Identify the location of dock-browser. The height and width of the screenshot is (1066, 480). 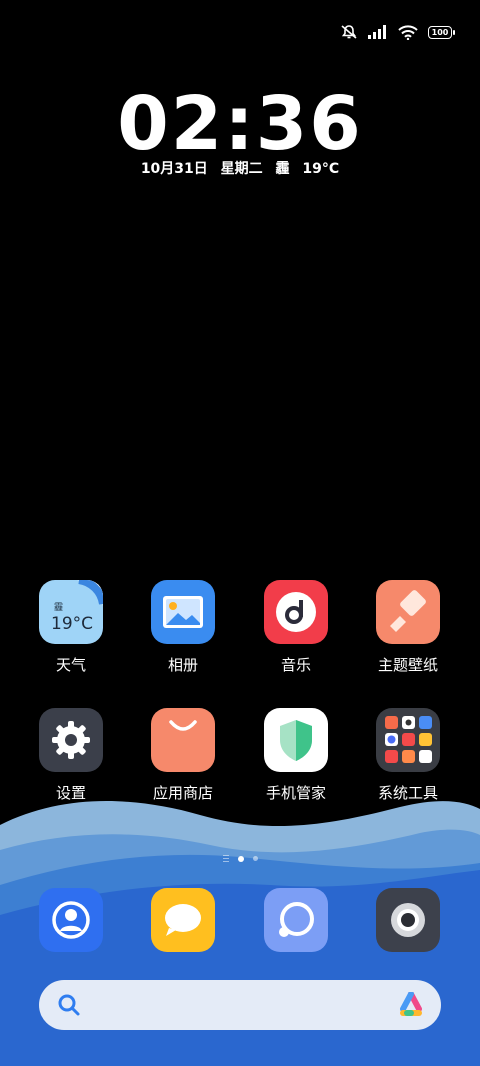
(296, 920).